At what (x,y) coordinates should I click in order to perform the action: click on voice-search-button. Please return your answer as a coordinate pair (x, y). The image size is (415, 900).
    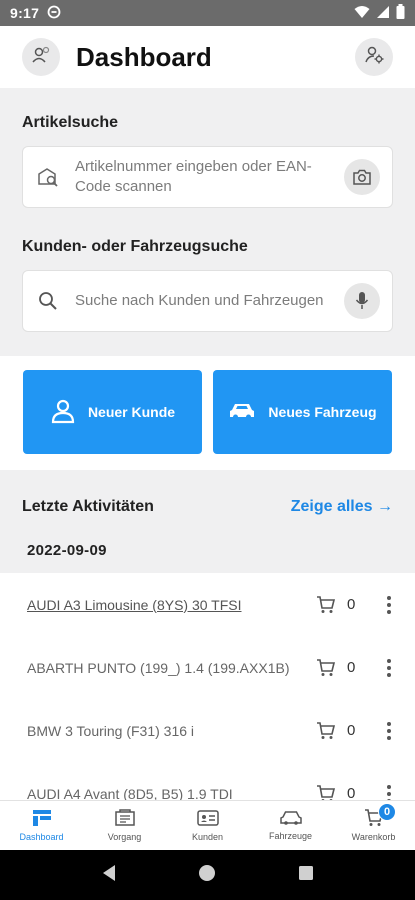
    Looking at the image, I should click on (362, 301).